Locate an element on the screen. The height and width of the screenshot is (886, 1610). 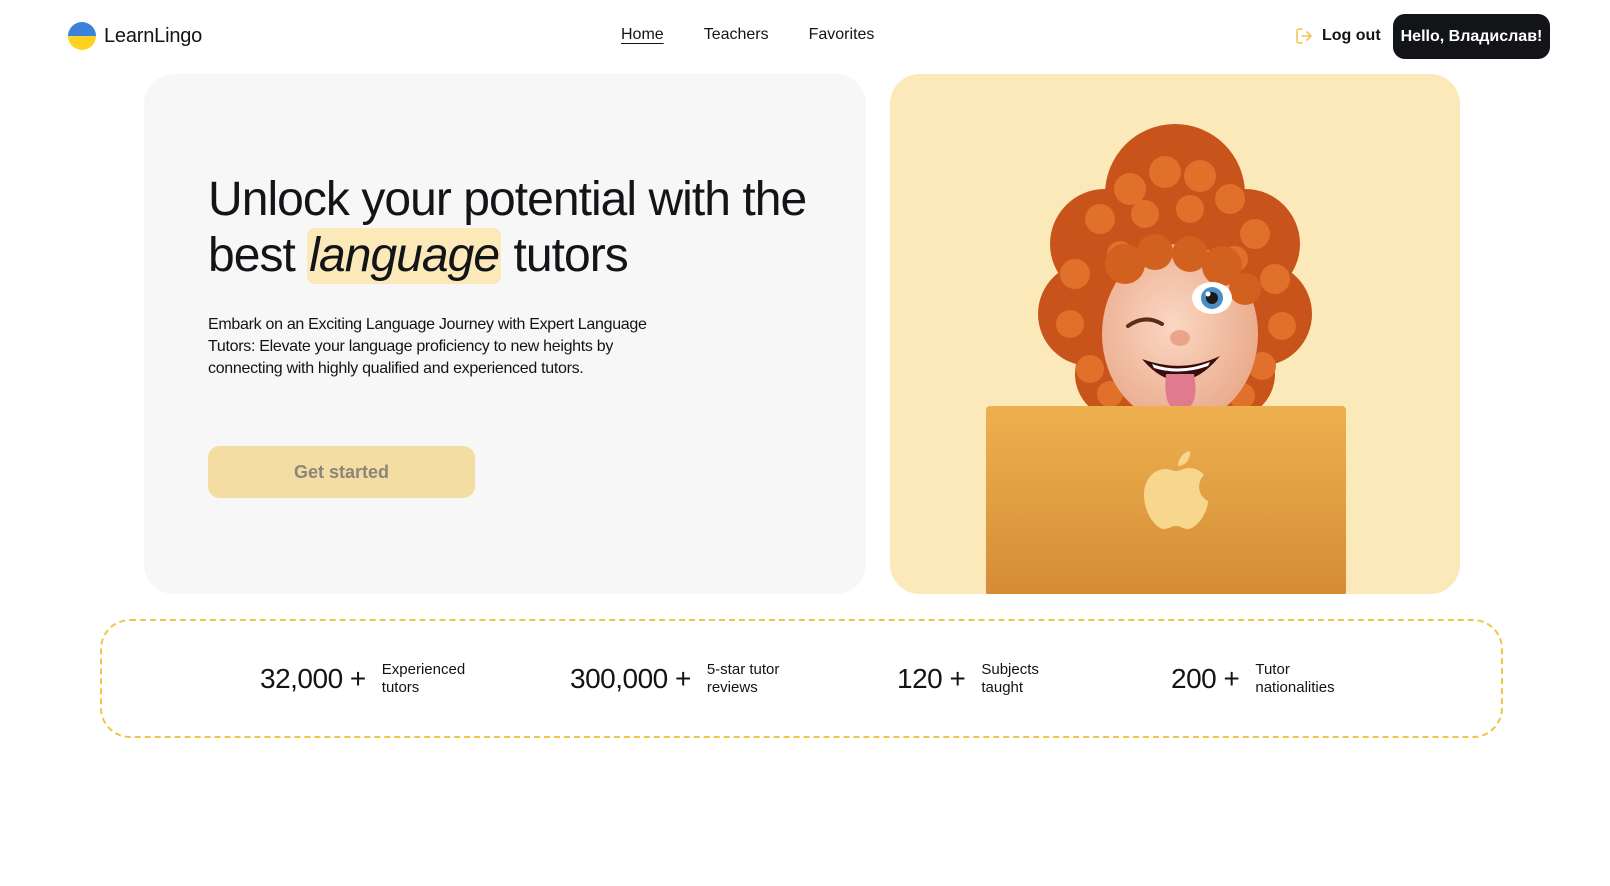
hero-title-part2: tutors is located at coordinates (565, 255).